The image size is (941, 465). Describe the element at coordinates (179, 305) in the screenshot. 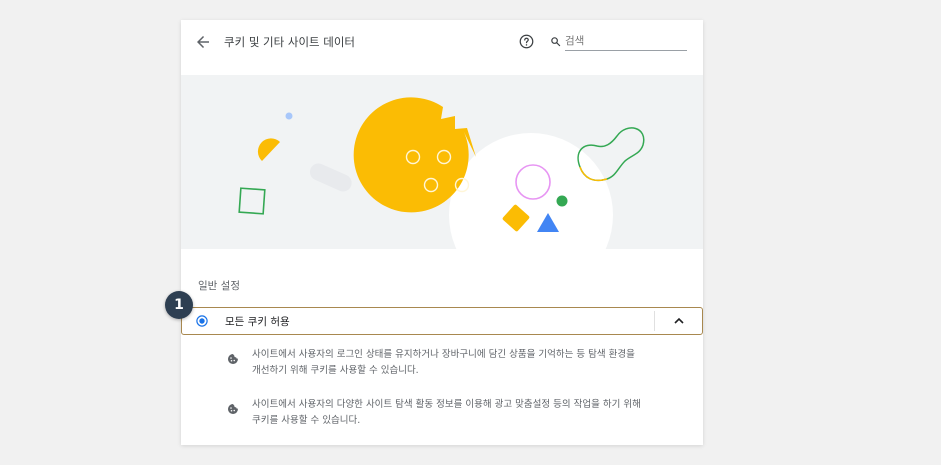

I see `step-callout-badge: 1` at that location.